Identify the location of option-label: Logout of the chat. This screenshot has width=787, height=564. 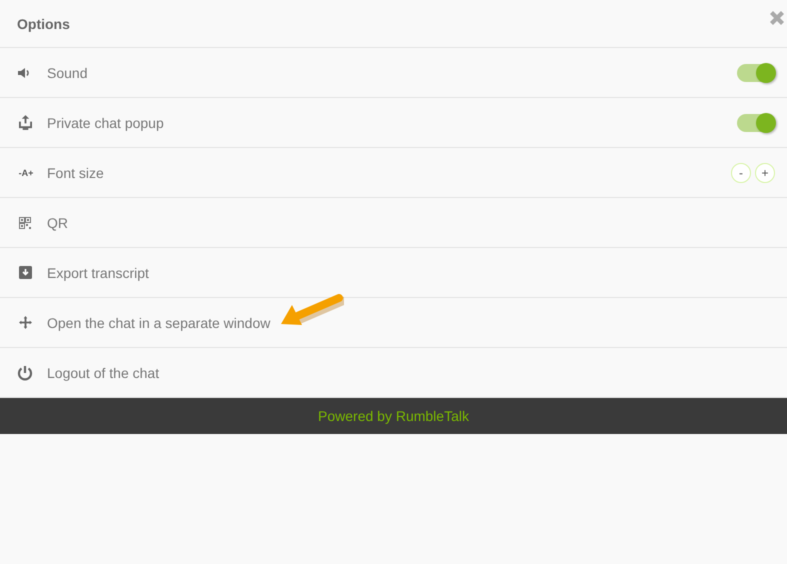
(103, 372).